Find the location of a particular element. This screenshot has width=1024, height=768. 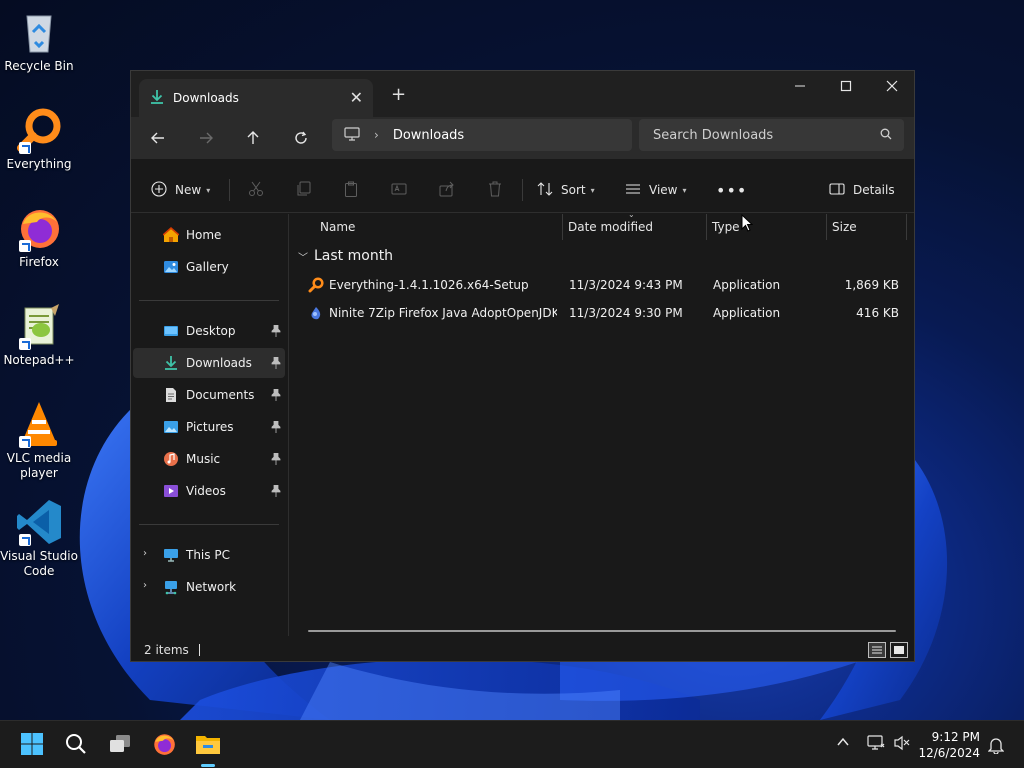

desktop-icon-recycle-bin: Recycle Bin is located at coordinates (39, 41).